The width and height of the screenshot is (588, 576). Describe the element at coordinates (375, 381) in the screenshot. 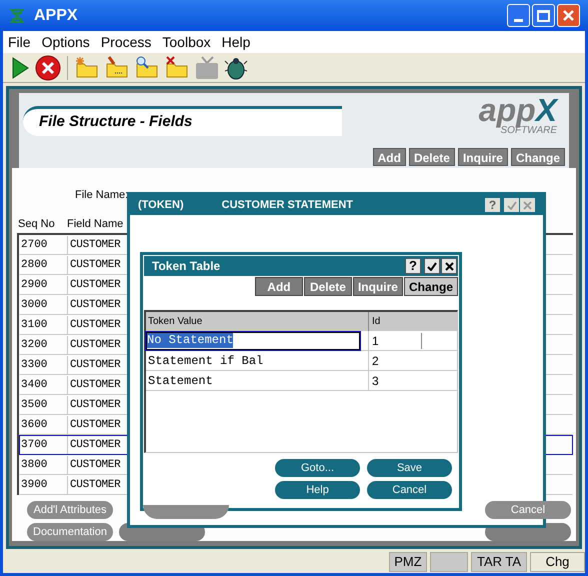

I see `table-cell-text: 3` at that location.